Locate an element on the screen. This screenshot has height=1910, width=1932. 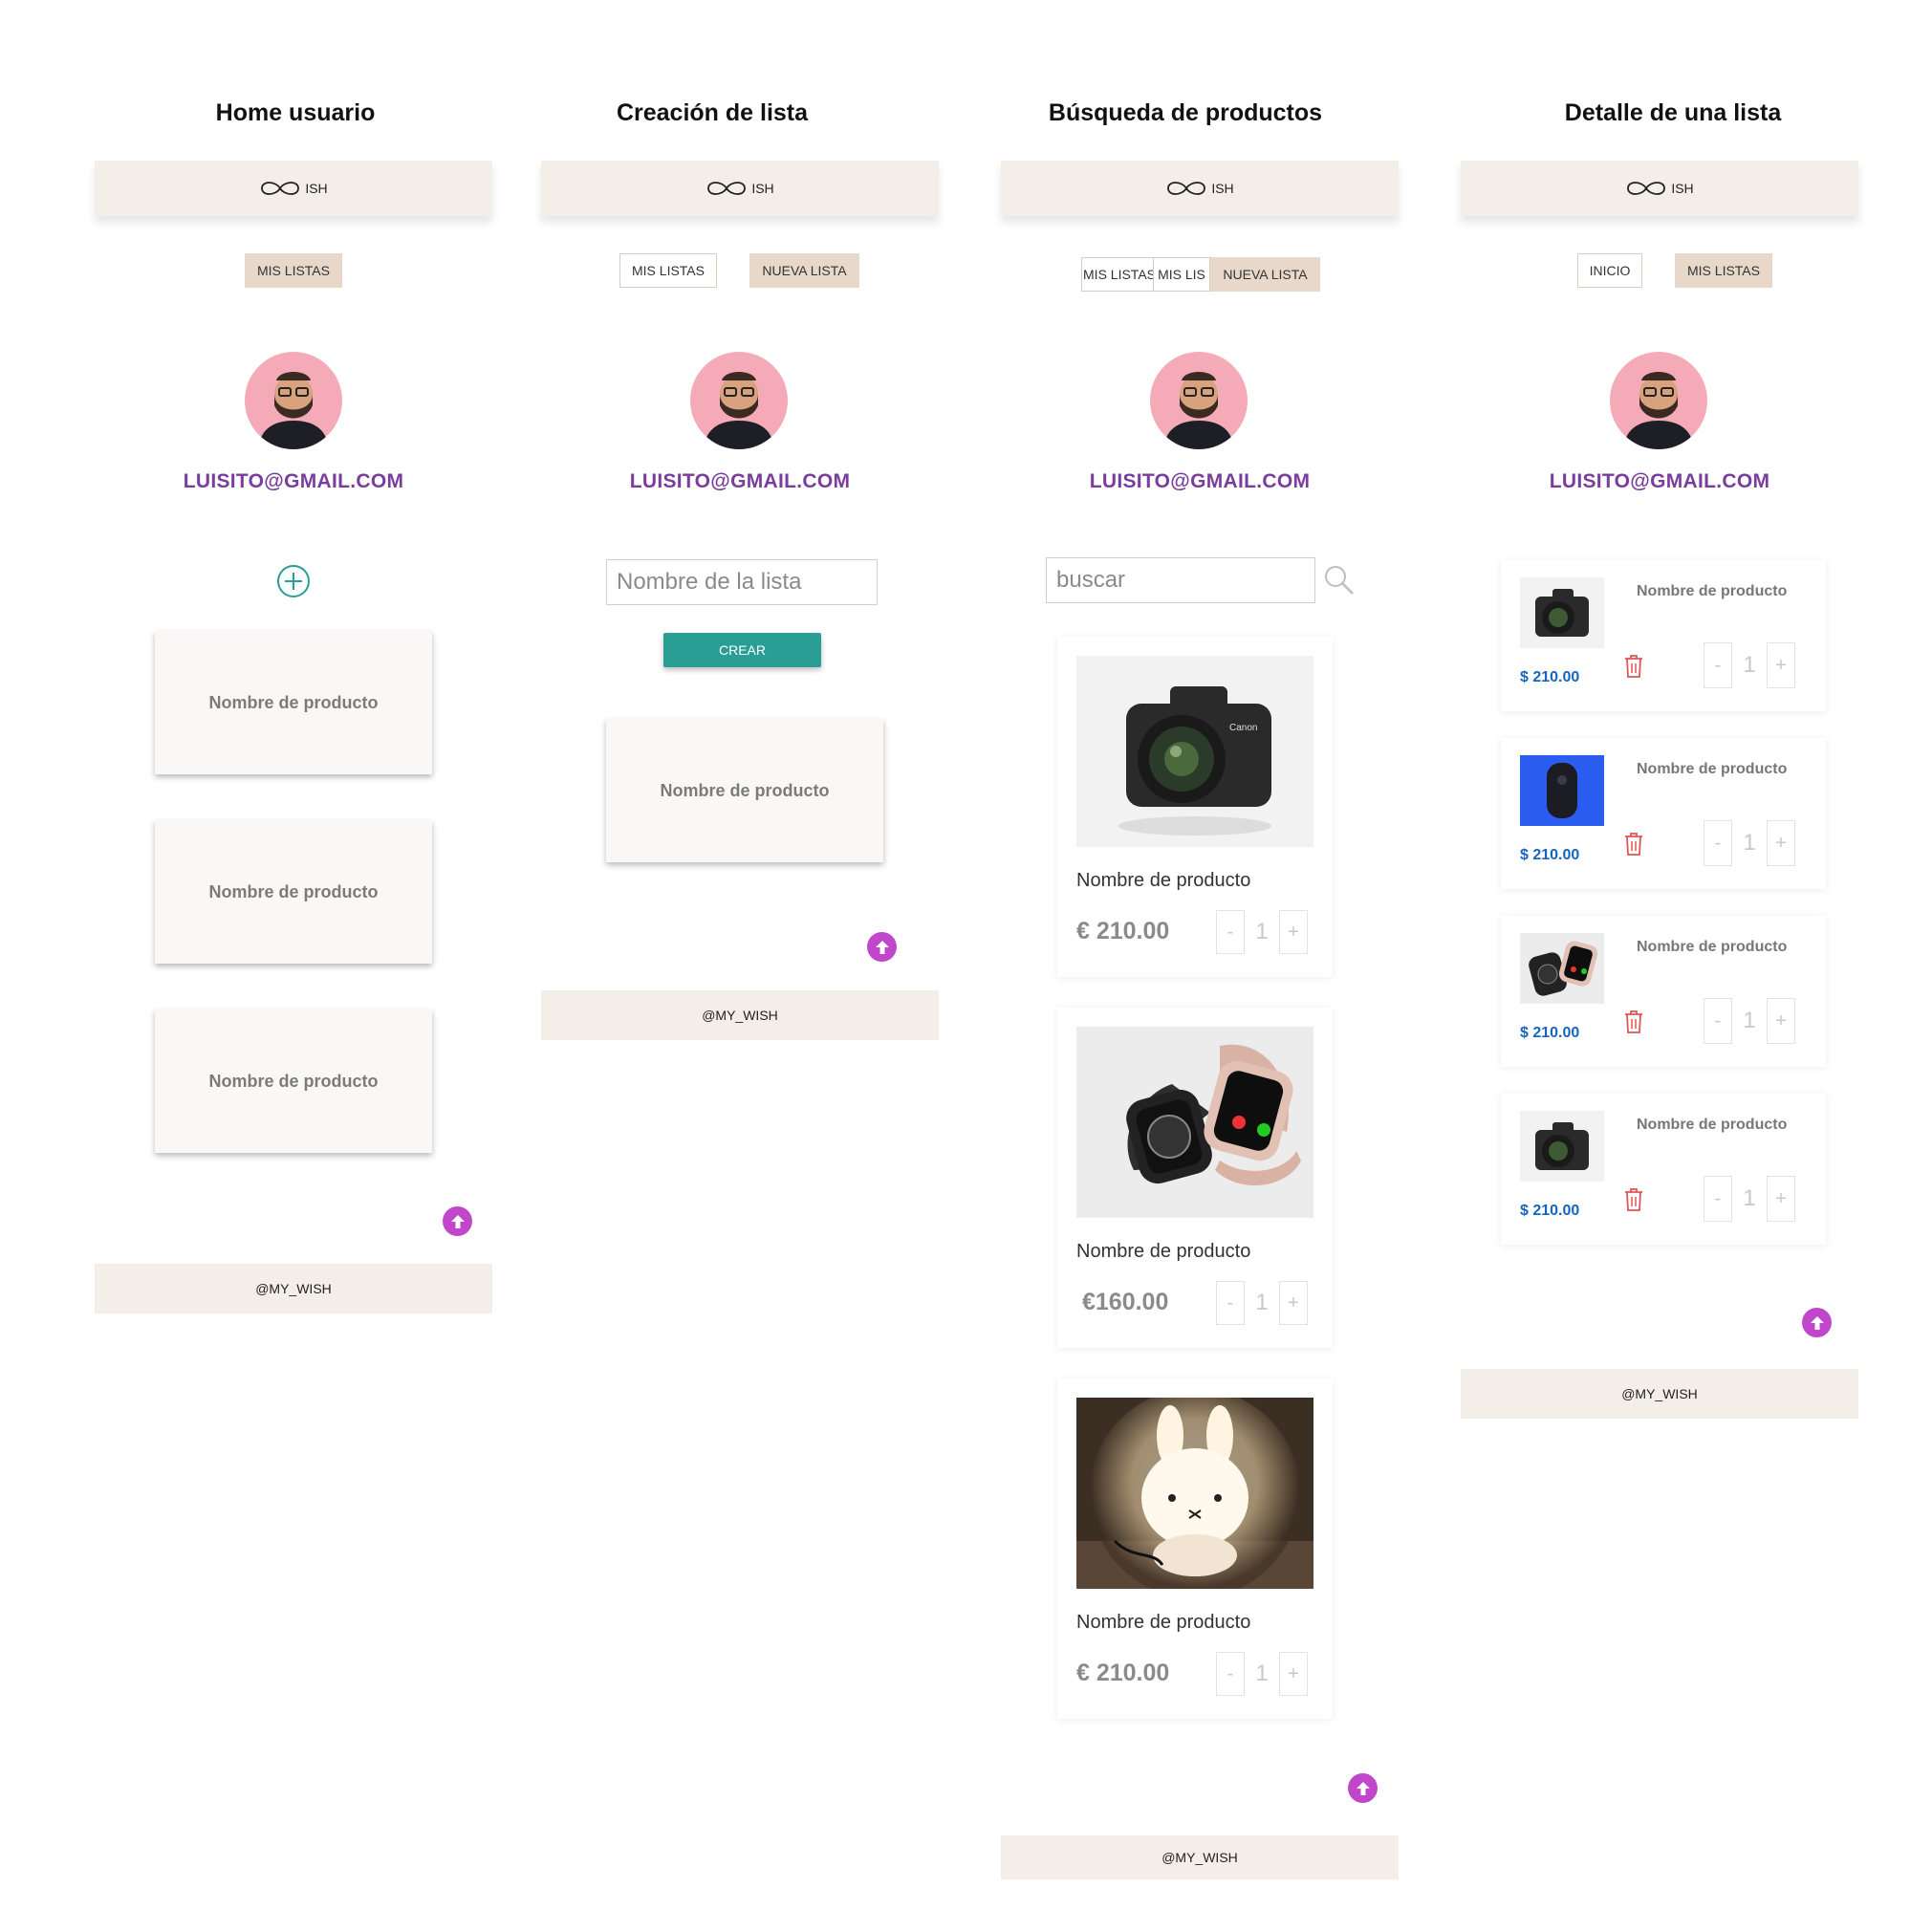
app-header: ISH is located at coordinates (1200, 188).